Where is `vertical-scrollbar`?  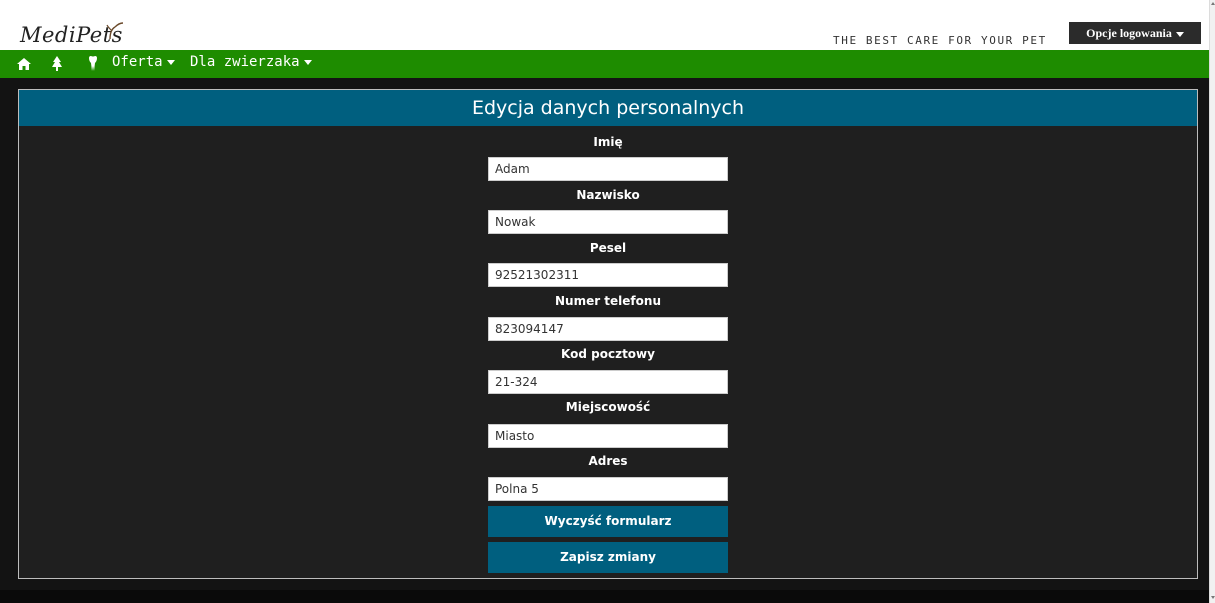 vertical-scrollbar is located at coordinates (1212, 301).